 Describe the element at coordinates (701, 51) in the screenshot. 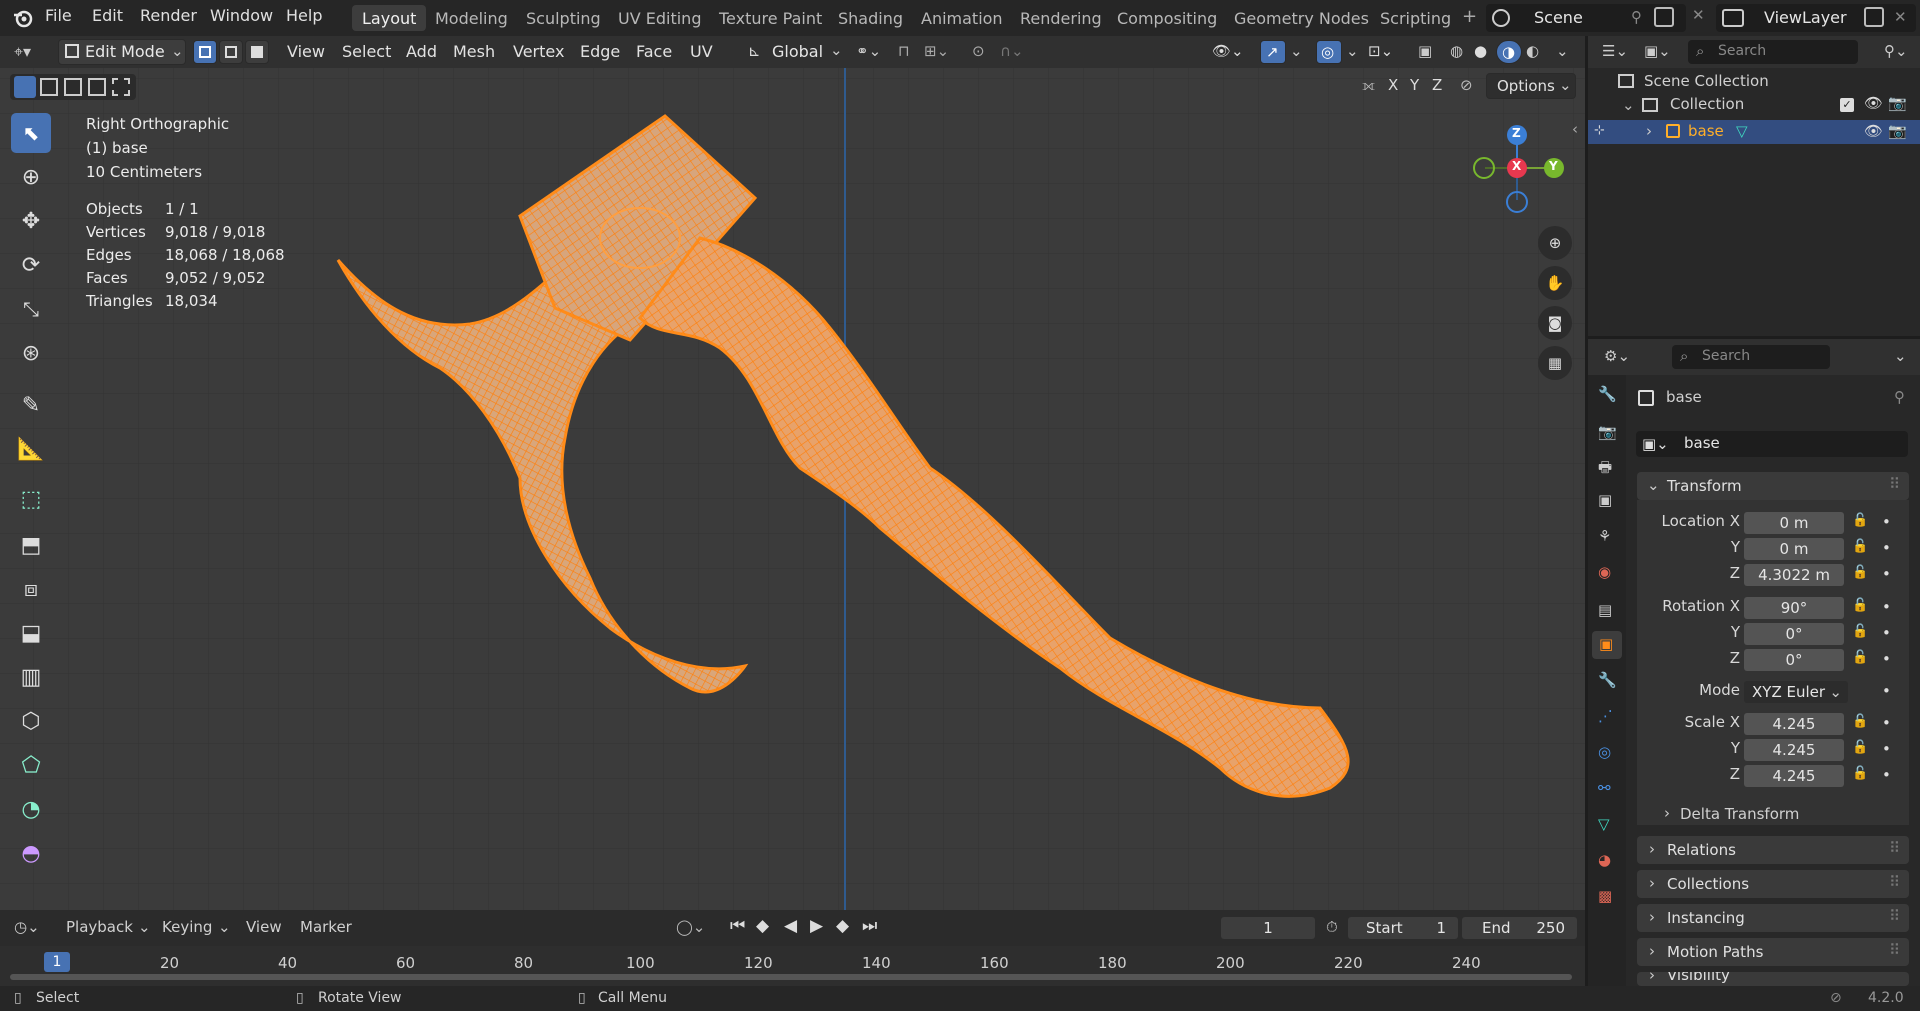

I see `menu-uv: UV` at that location.